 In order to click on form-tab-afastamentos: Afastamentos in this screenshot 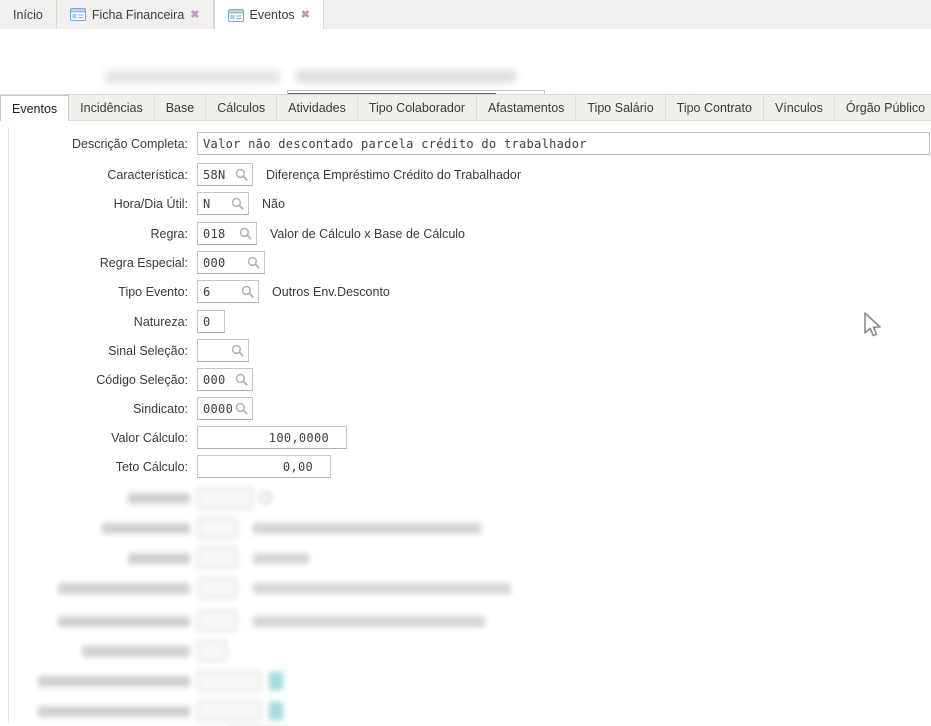, I will do `click(527, 107)`.